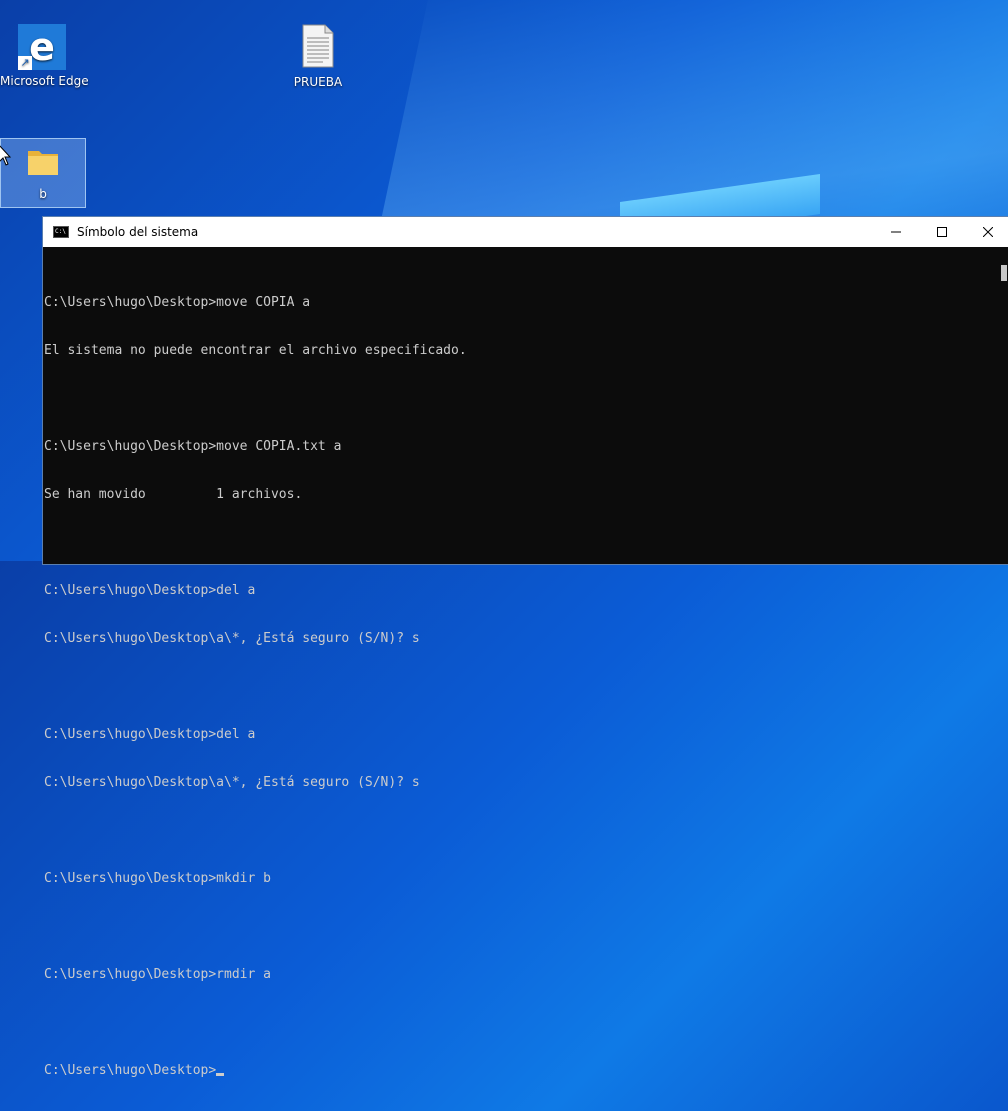 The image size is (1008, 1111). What do you see at coordinates (173, 494) in the screenshot?
I see `console-line: Se han movido 1 archivos.` at bounding box center [173, 494].